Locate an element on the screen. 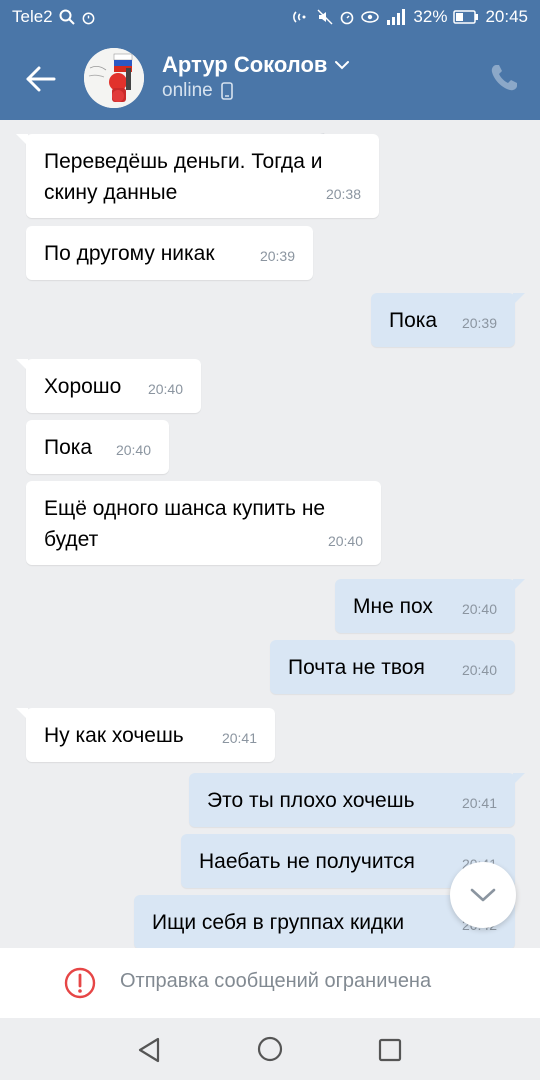 This screenshot has height=1080, width=540. back-button is located at coordinates (41, 79).